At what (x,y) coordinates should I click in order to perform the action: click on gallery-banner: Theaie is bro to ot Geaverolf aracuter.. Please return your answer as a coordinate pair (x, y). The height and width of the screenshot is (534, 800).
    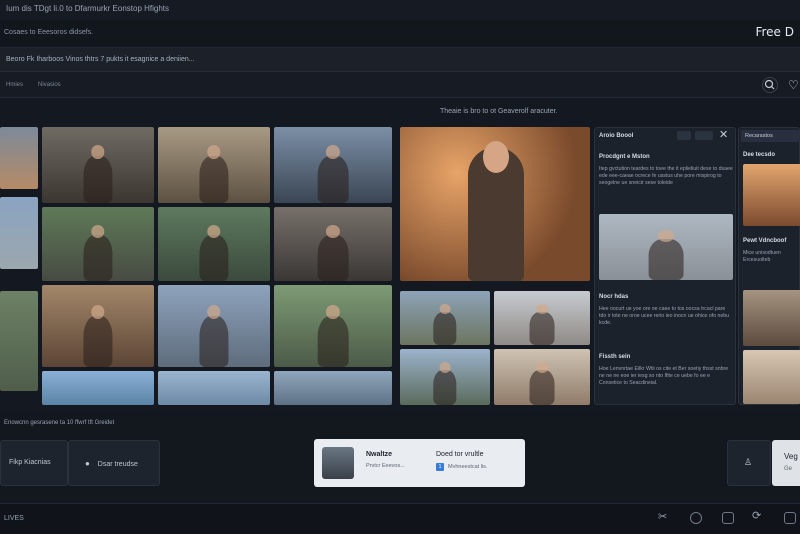
    Looking at the image, I should click on (499, 111).